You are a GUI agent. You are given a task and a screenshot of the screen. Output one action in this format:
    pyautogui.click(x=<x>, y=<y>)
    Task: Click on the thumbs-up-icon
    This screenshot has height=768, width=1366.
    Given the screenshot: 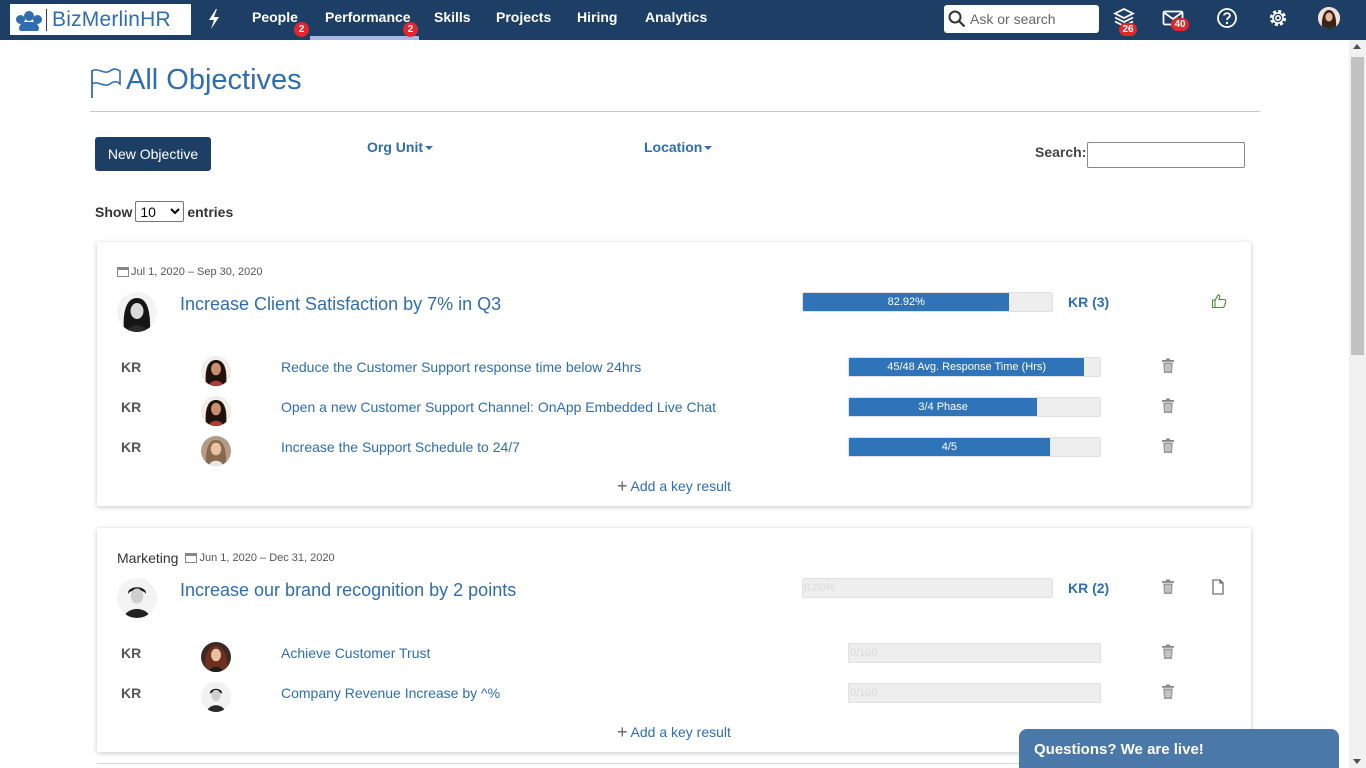 What is the action you would take?
    pyautogui.click(x=1219, y=301)
    